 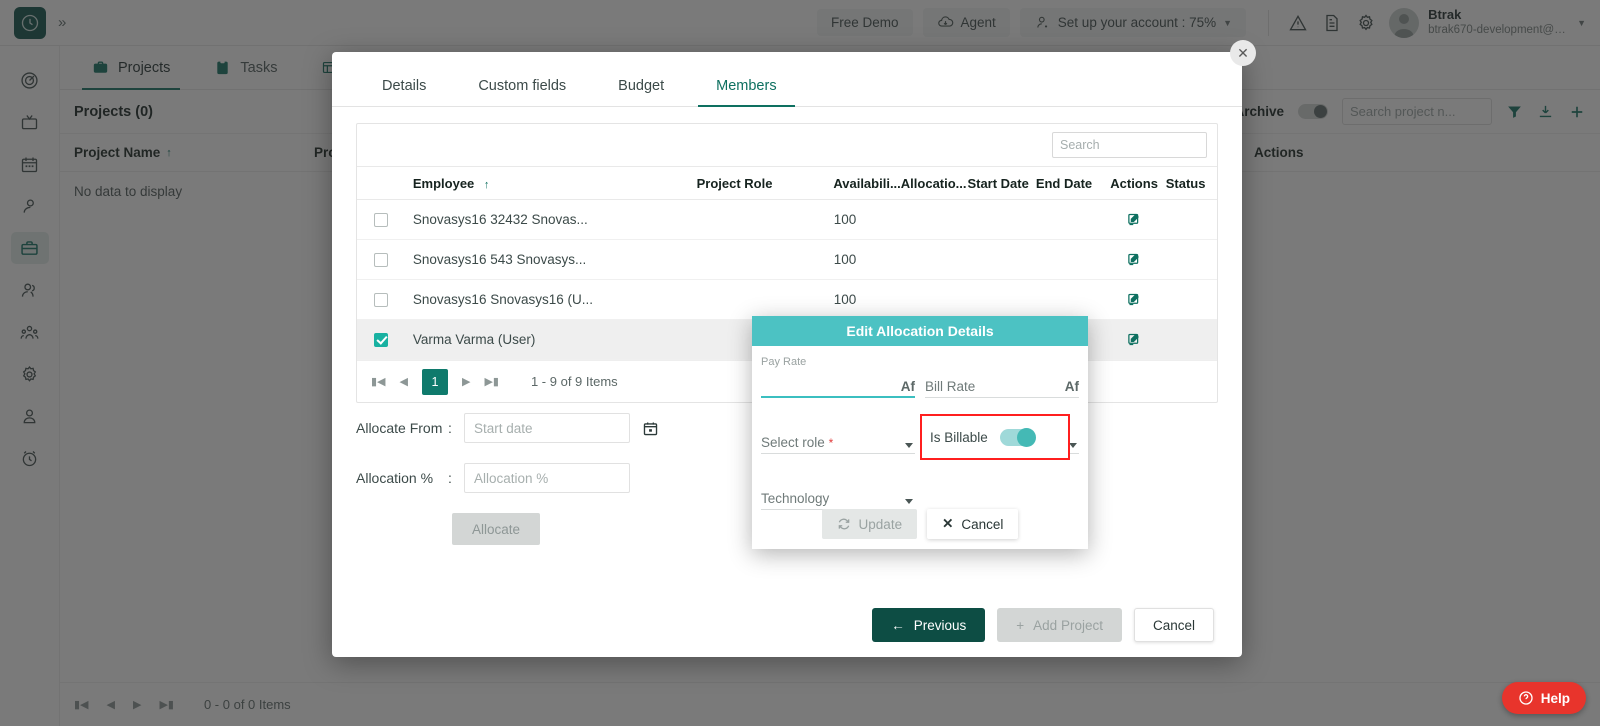 I want to click on popup-cancel-button: ✕ Cancel, so click(x=973, y=524).